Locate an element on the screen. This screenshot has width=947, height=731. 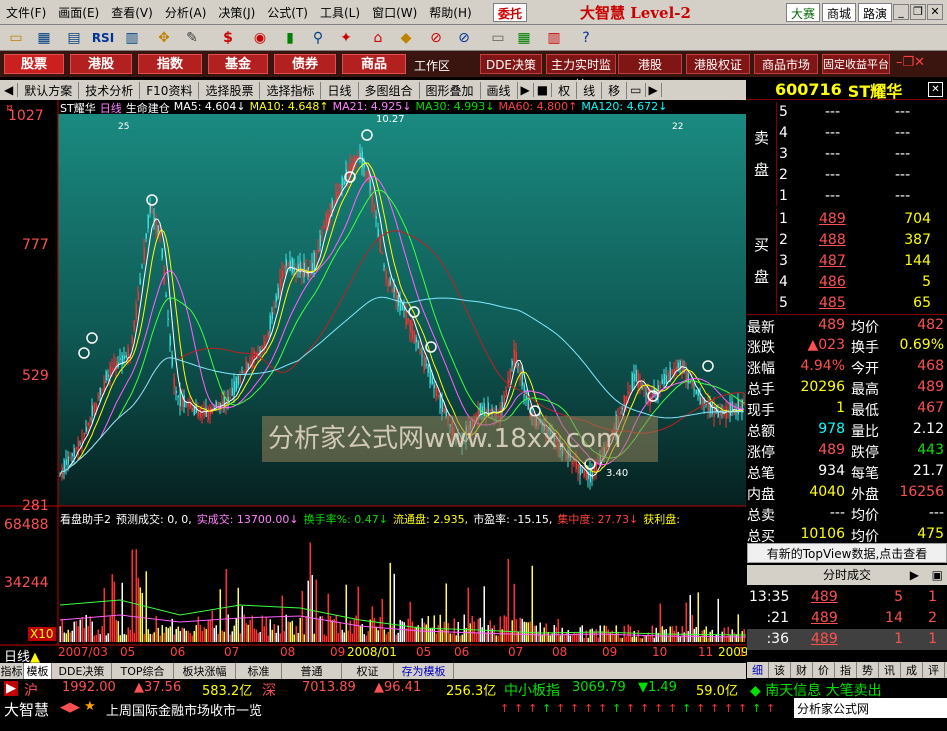
bottom-tab: DDE决策 is located at coordinates (82, 671).